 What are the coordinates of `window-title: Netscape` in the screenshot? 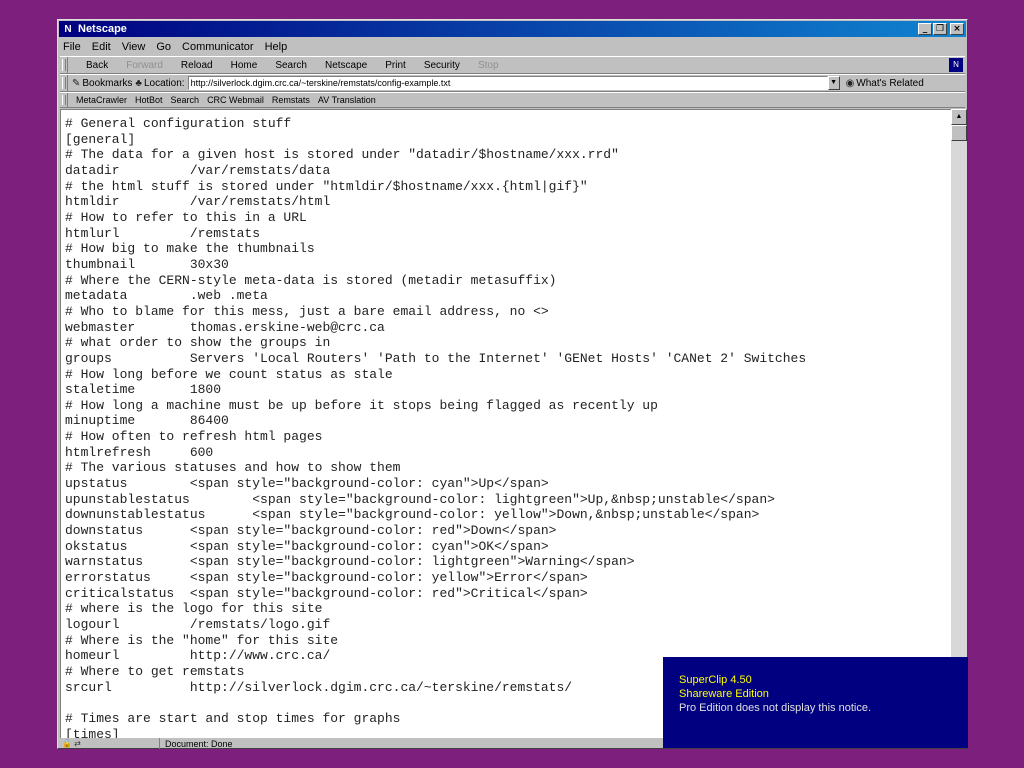 It's located at (102, 29).